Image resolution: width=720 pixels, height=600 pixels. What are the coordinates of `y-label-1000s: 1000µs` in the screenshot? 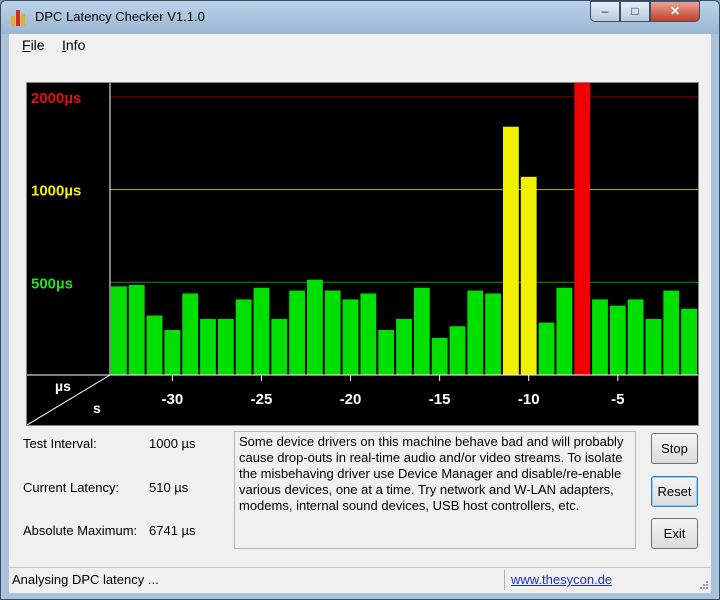 It's located at (56, 191).